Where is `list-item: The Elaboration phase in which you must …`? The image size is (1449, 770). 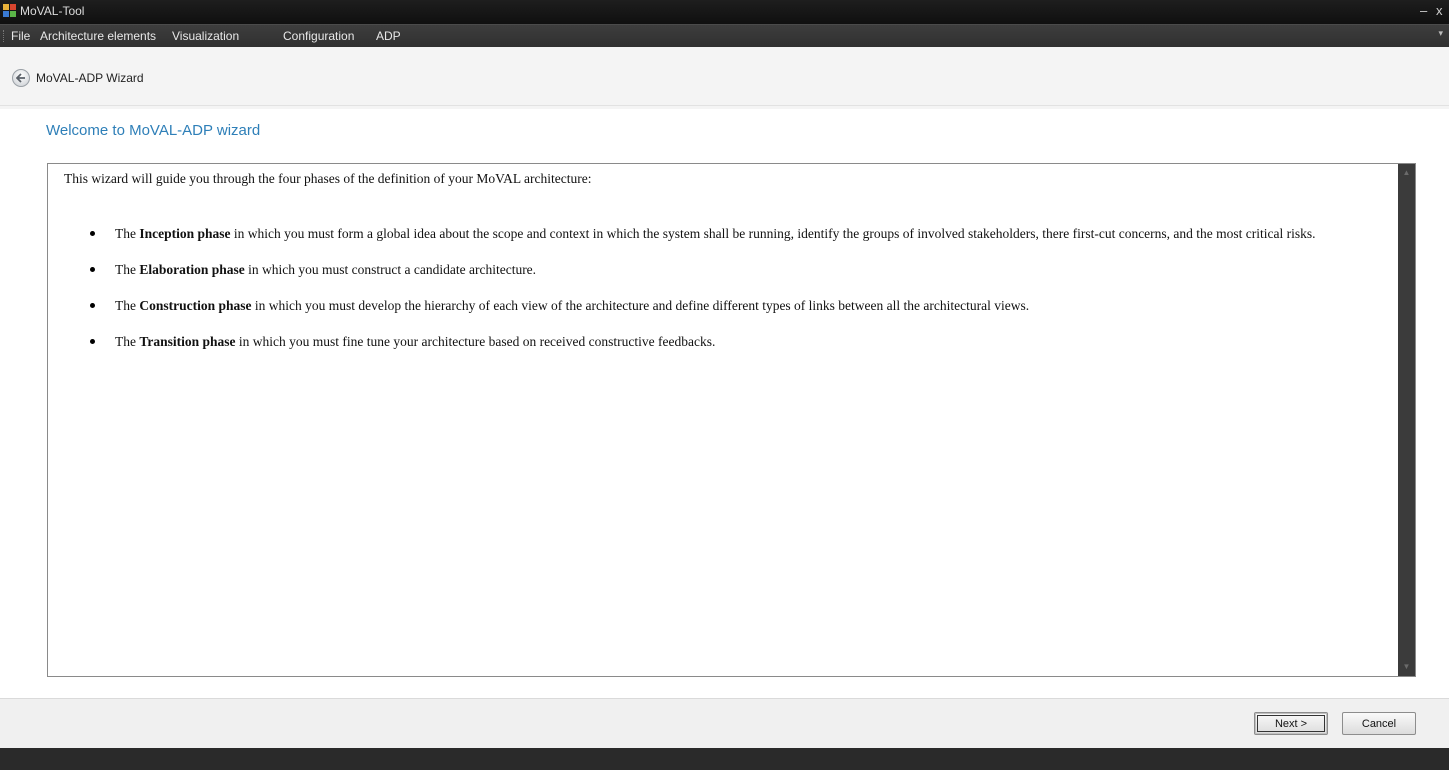
list-item: The Elaboration phase in which you must … is located at coordinates (757, 270).